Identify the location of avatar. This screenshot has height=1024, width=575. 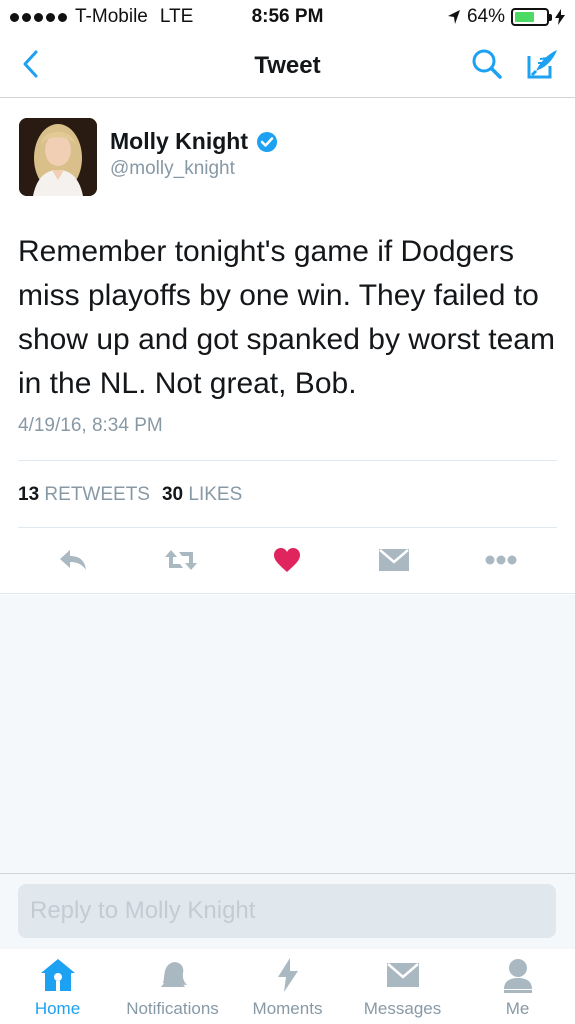
(58, 157).